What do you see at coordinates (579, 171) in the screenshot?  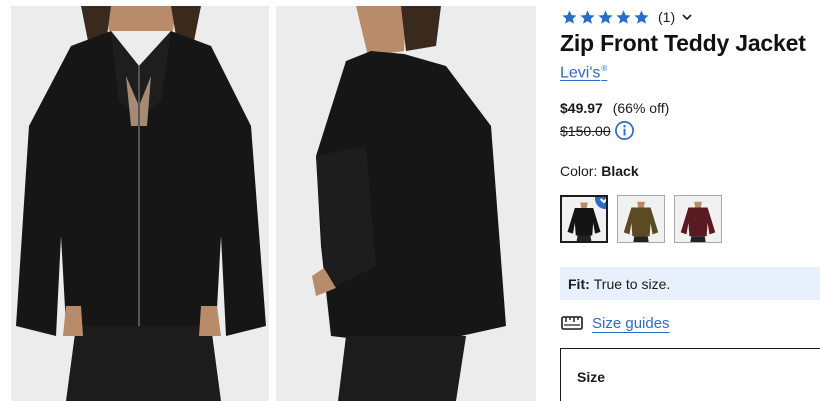 I see `color-label: Color:` at bounding box center [579, 171].